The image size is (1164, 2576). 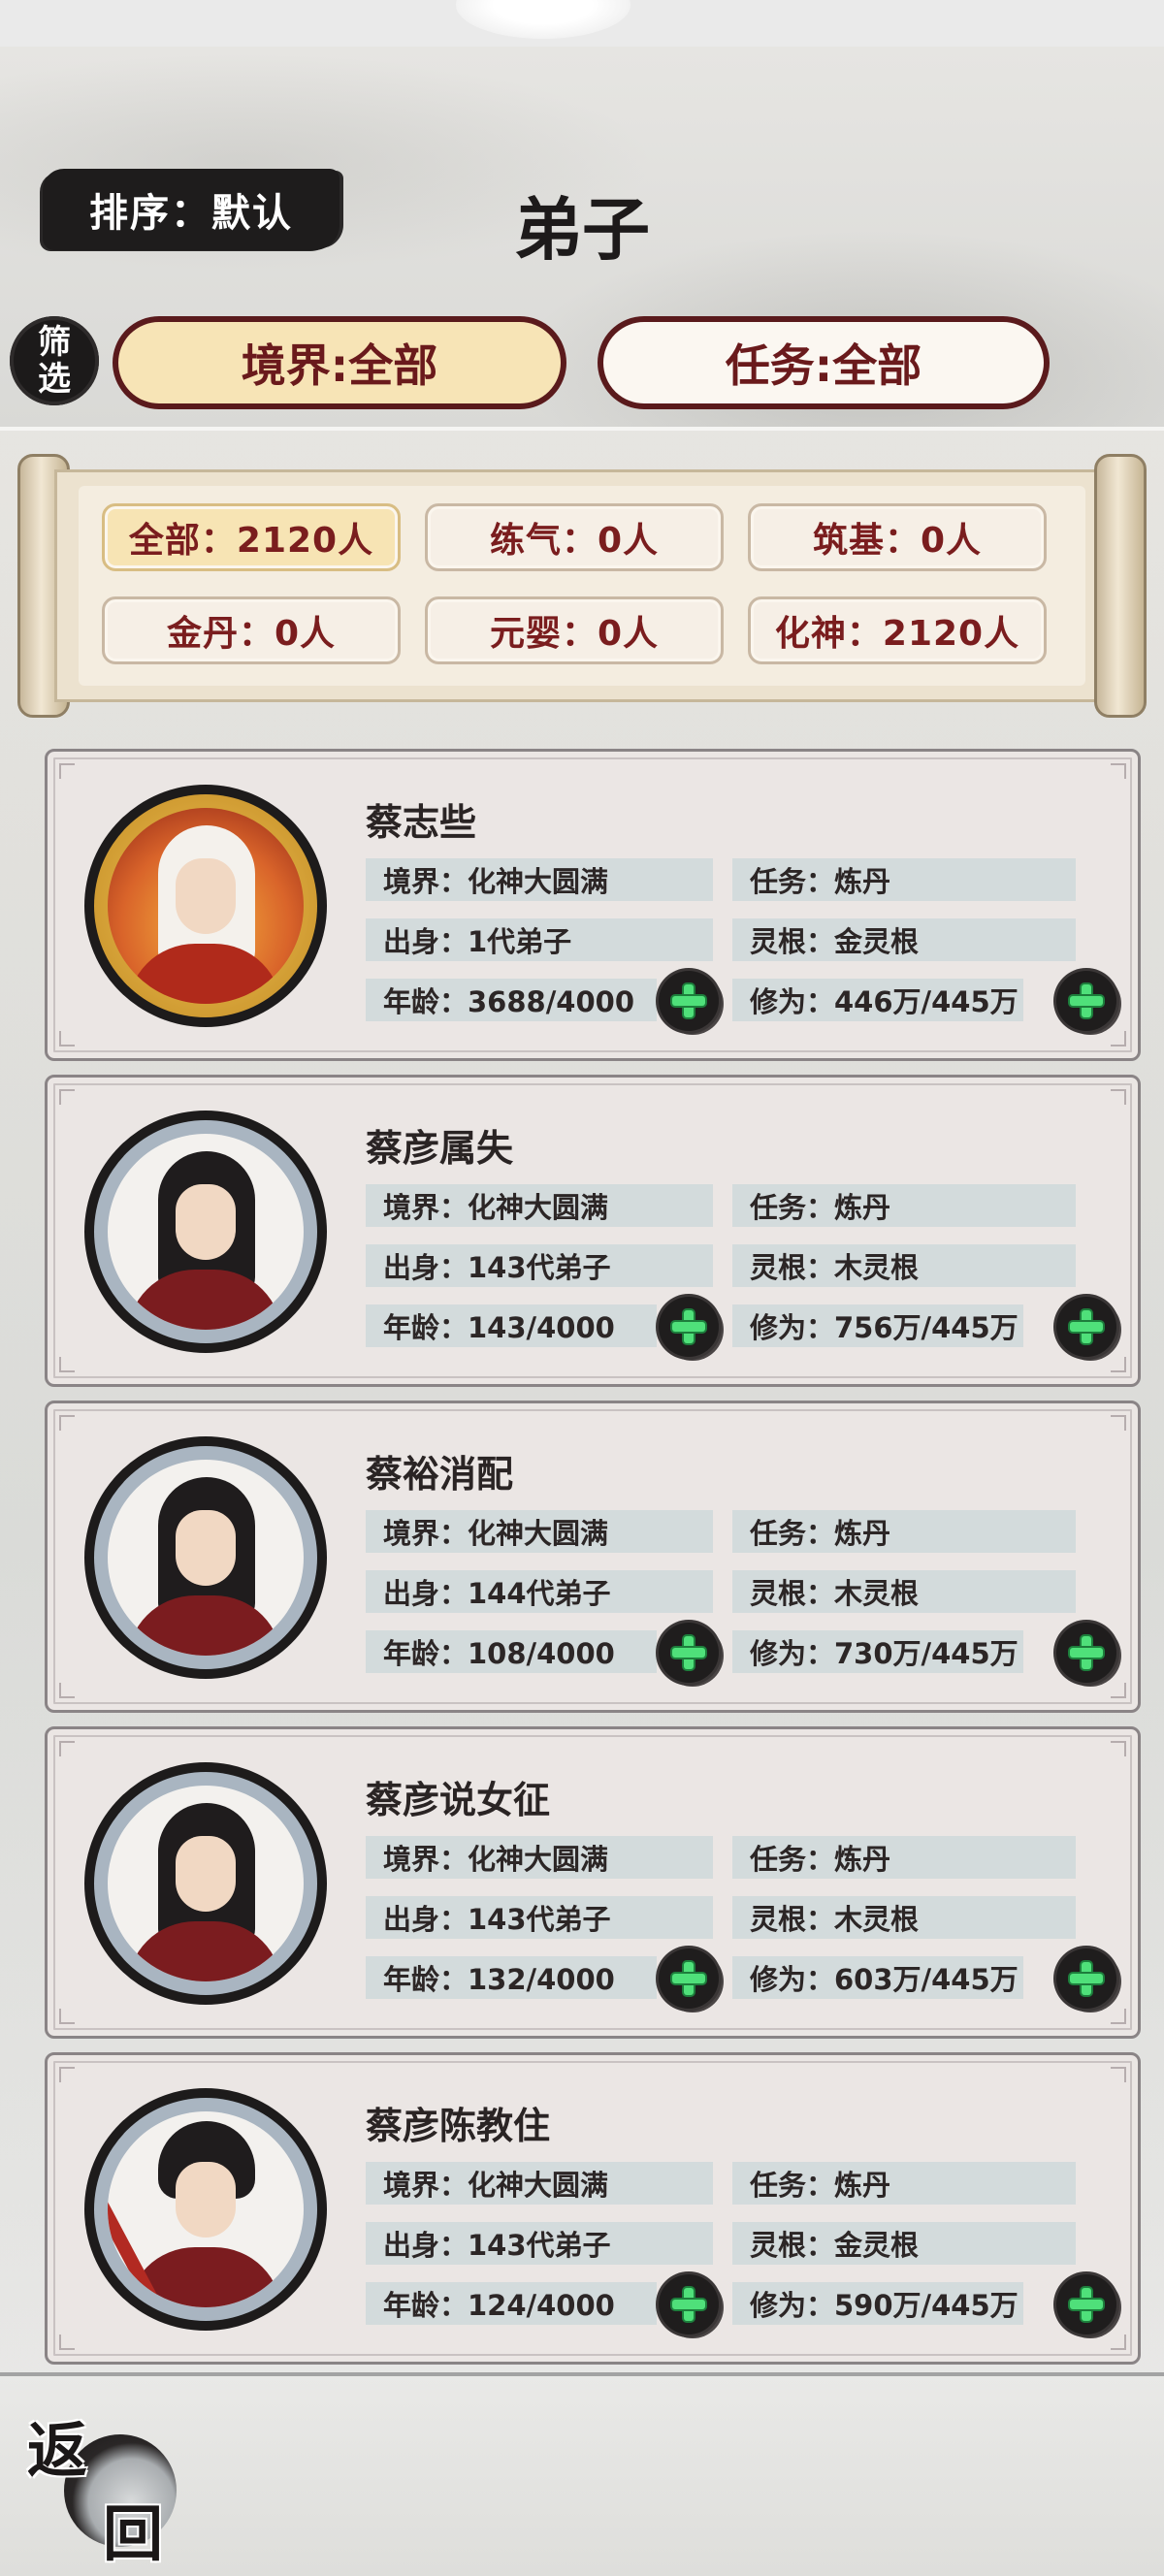 I want to click on fire-elder-avatar, so click(x=205, y=906).